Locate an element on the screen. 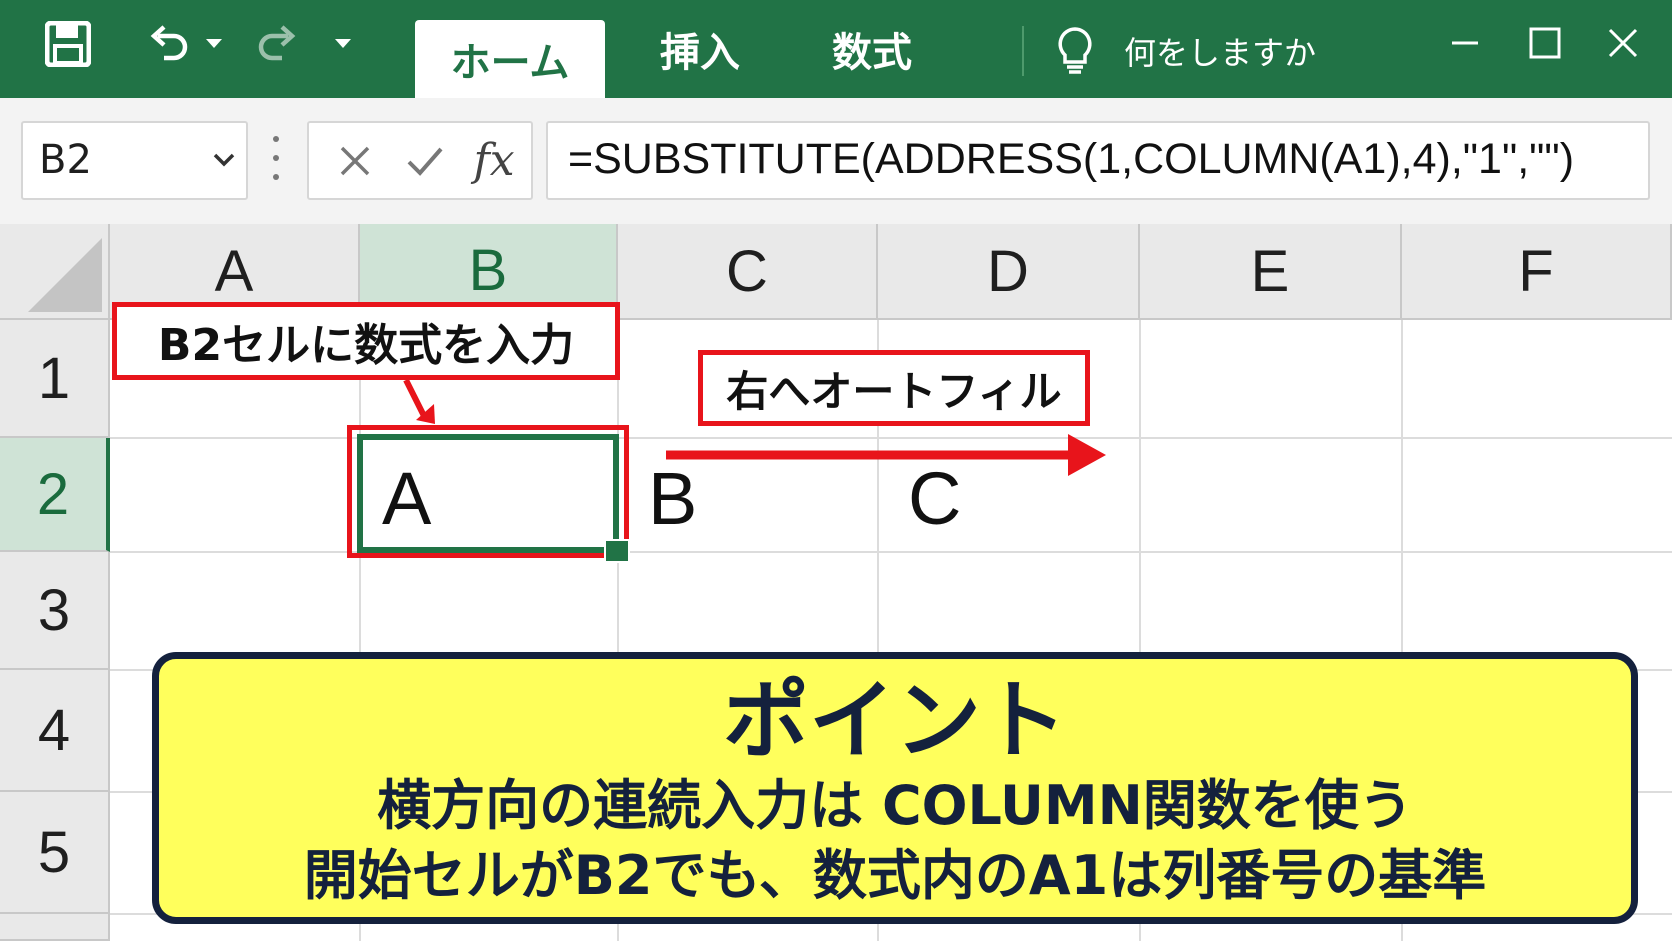 The image size is (1672, 941). undo-icon is located at coordinates (168, 44).